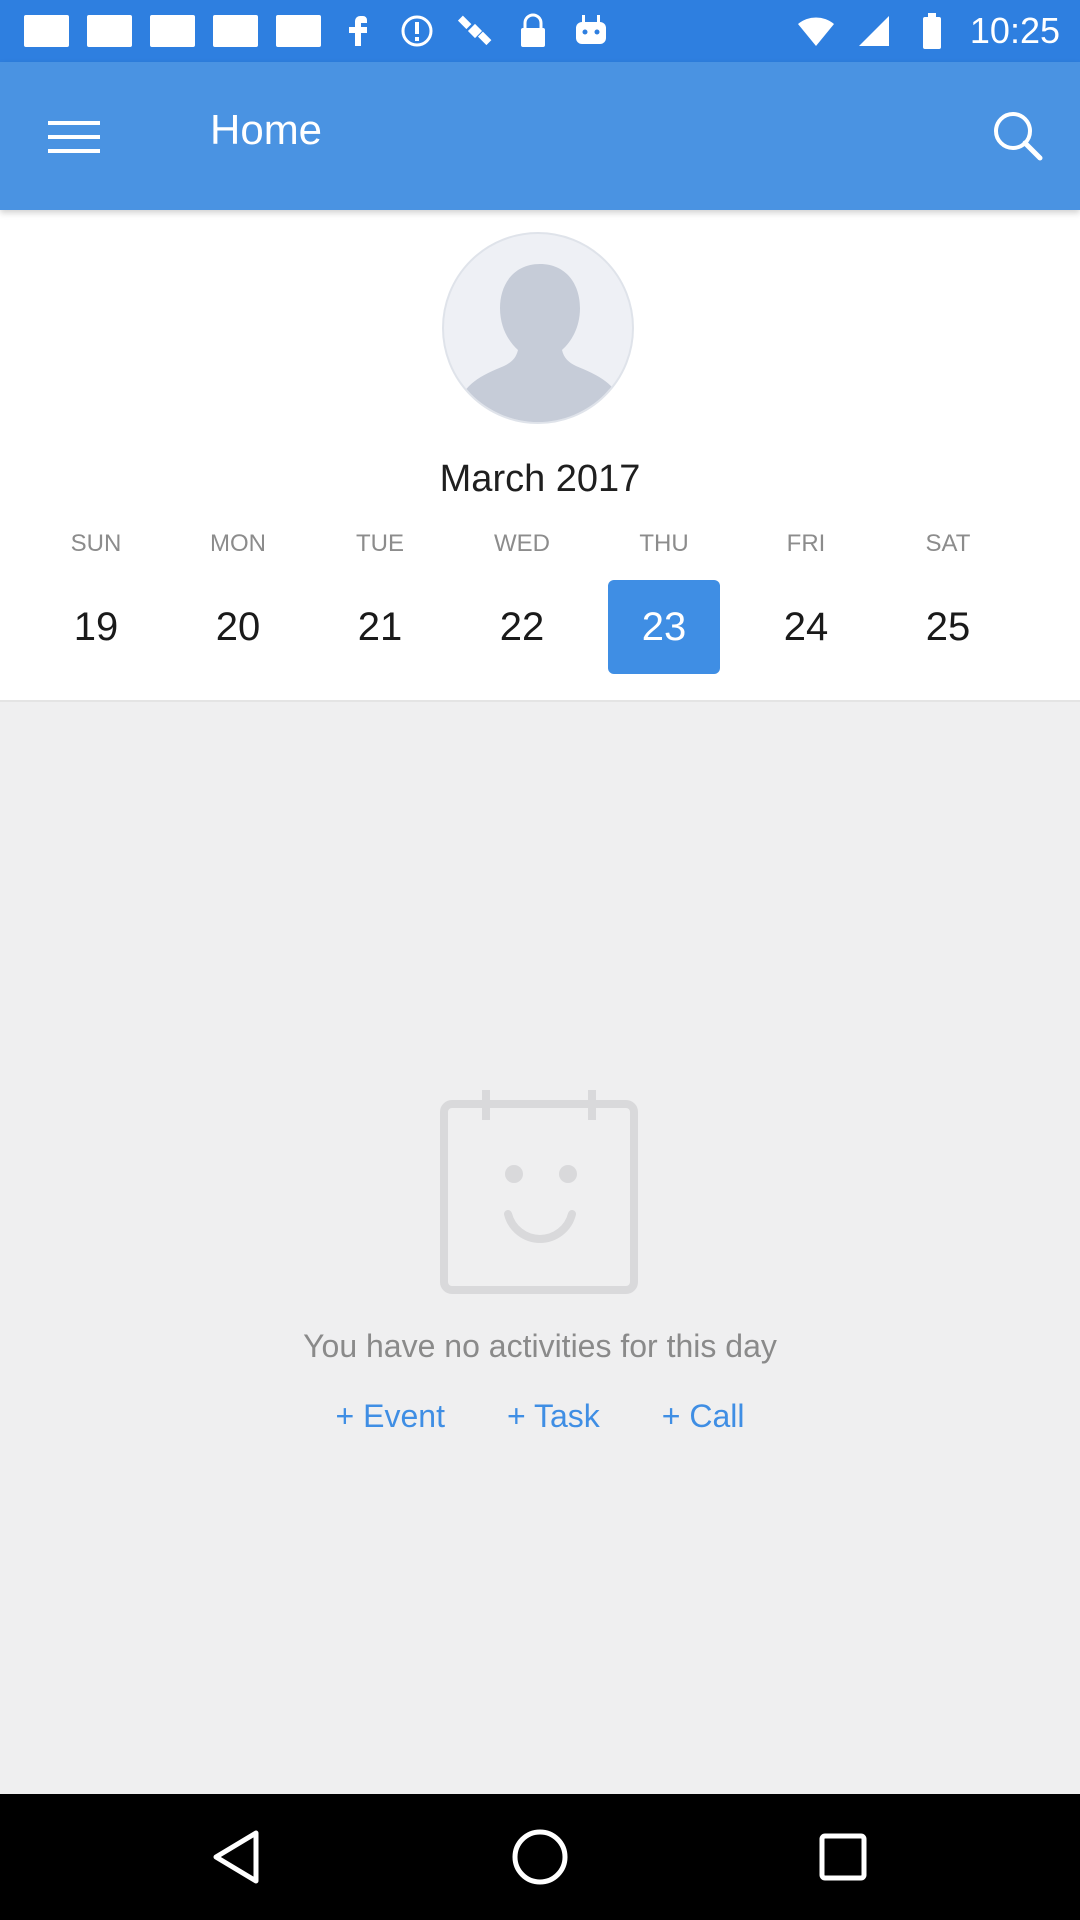 The height and width of the screenshot is (1920, 1080). I want to click on calendar-smile-icon, so click(539, 1192).